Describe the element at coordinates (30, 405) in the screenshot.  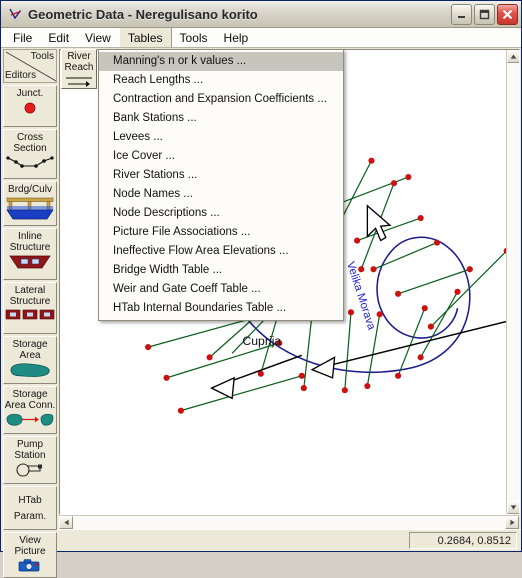
I see `tool-label: Area Conn.` at that location.